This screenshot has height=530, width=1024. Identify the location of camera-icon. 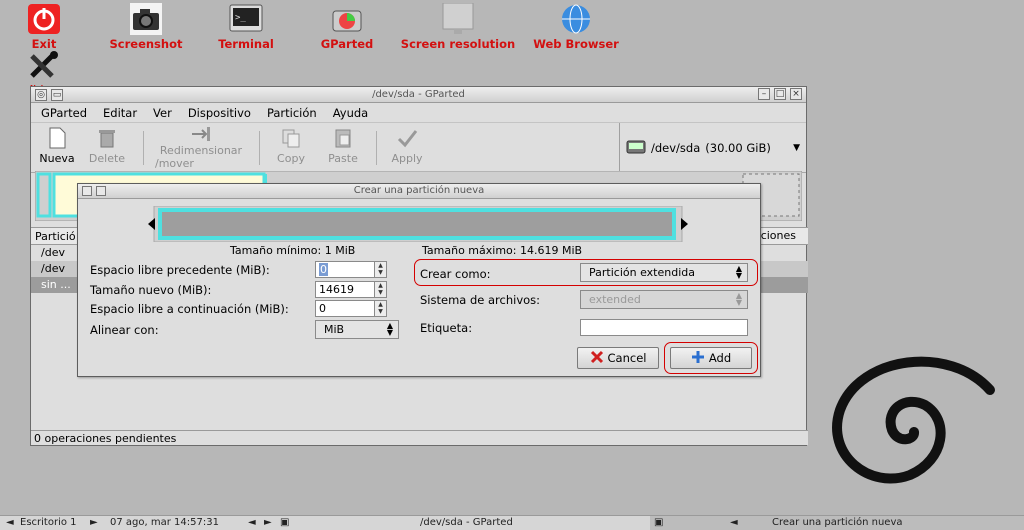
(146, 19).